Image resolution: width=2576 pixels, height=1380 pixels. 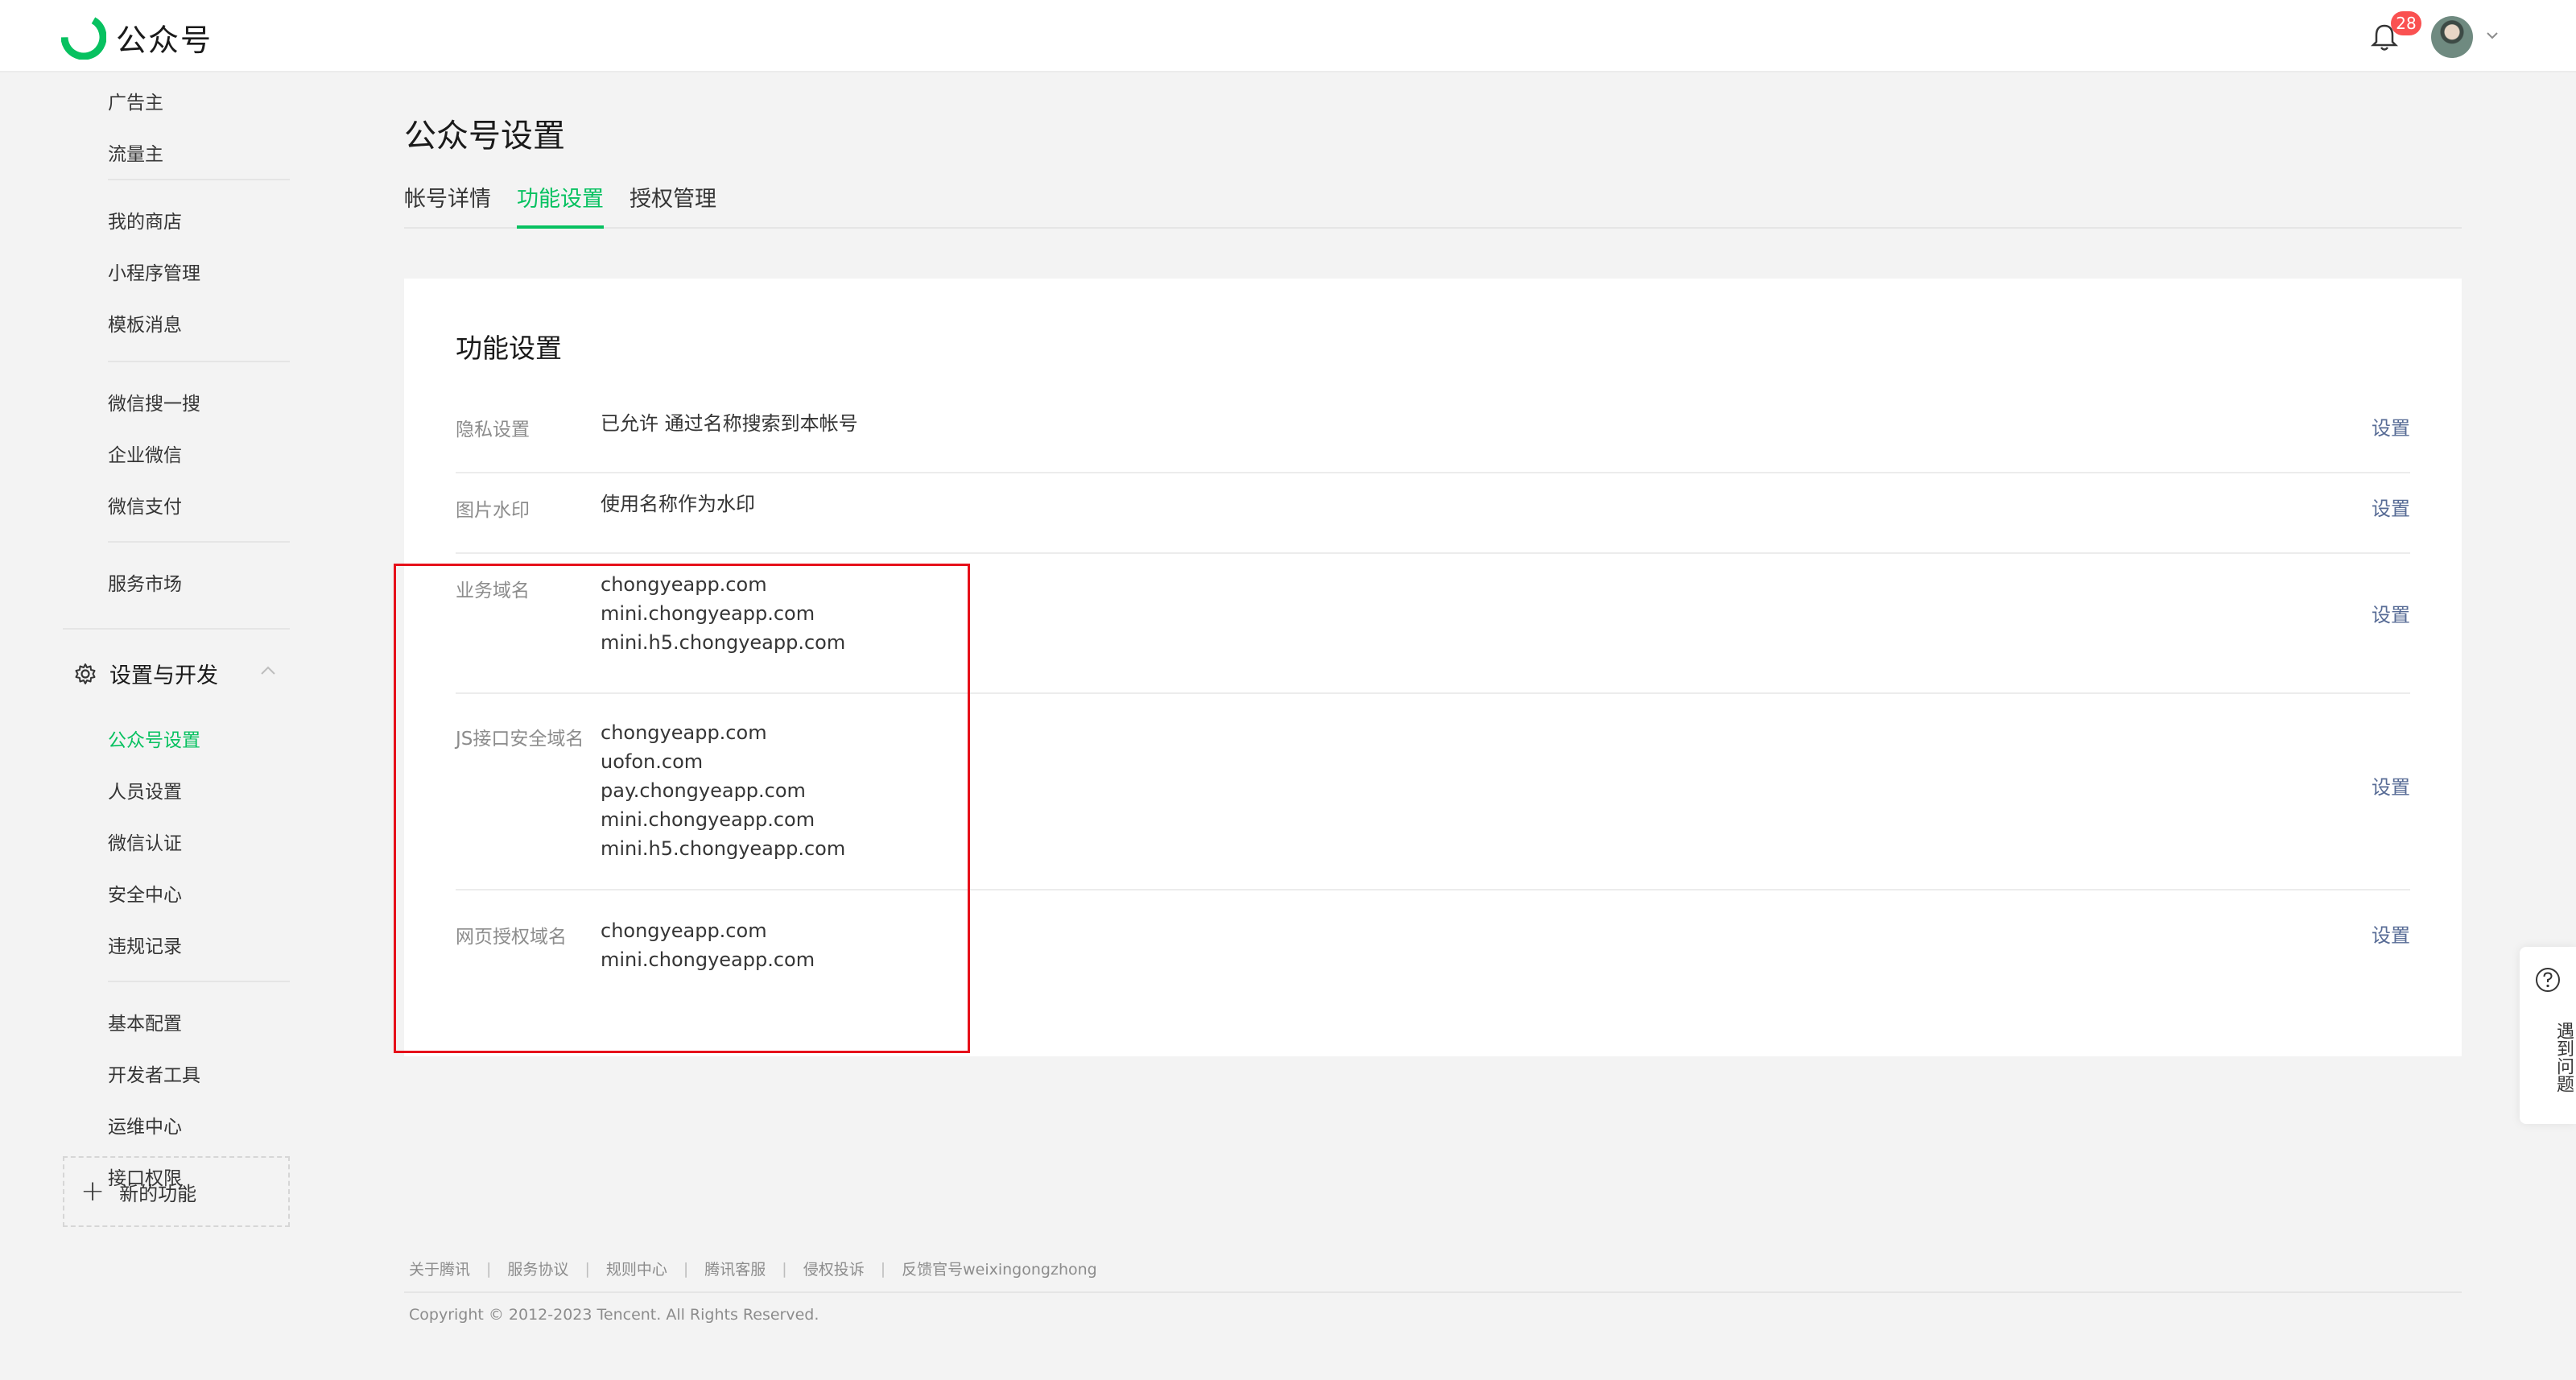 I want to click on row-label: 网页授权域名, so click(x=511, y=937).